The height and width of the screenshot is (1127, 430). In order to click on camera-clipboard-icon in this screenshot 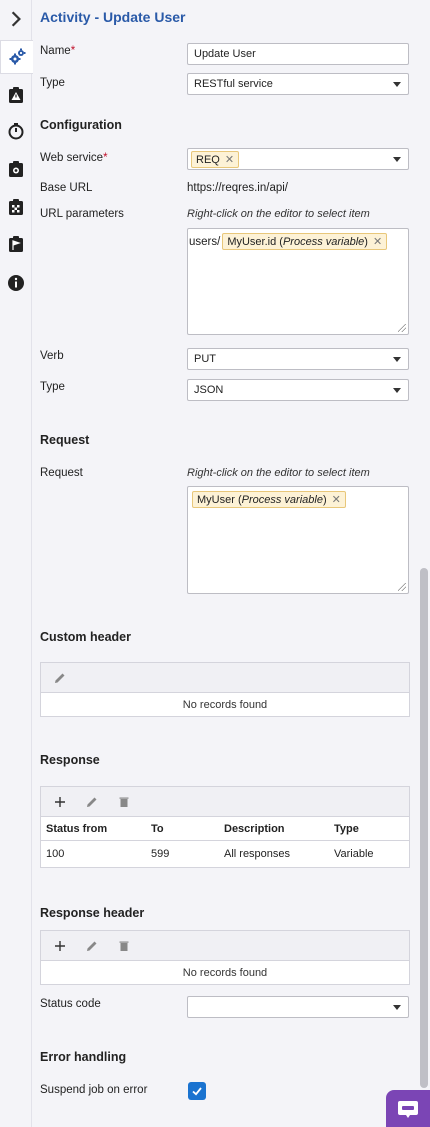, I will do `click(16, 169)`.